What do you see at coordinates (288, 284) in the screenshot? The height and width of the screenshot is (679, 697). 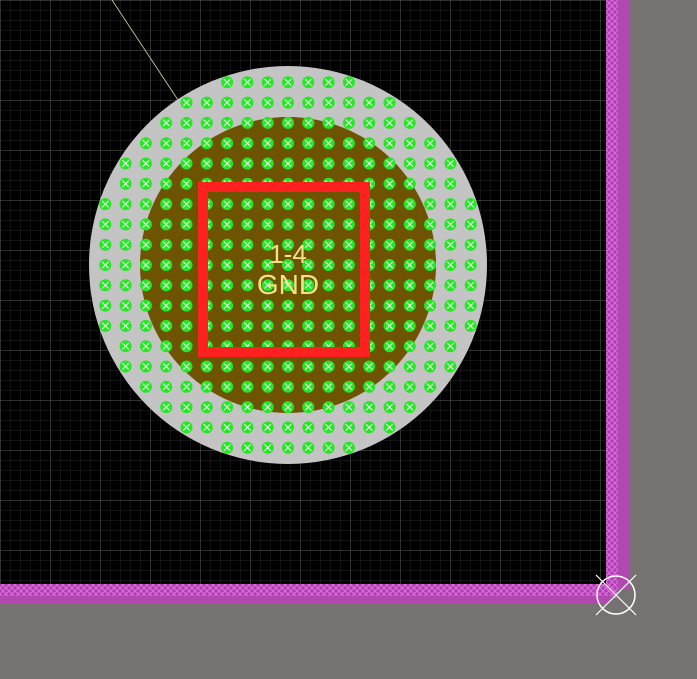 I see `pad-net-name: GND` at bounding box center [288, 284].